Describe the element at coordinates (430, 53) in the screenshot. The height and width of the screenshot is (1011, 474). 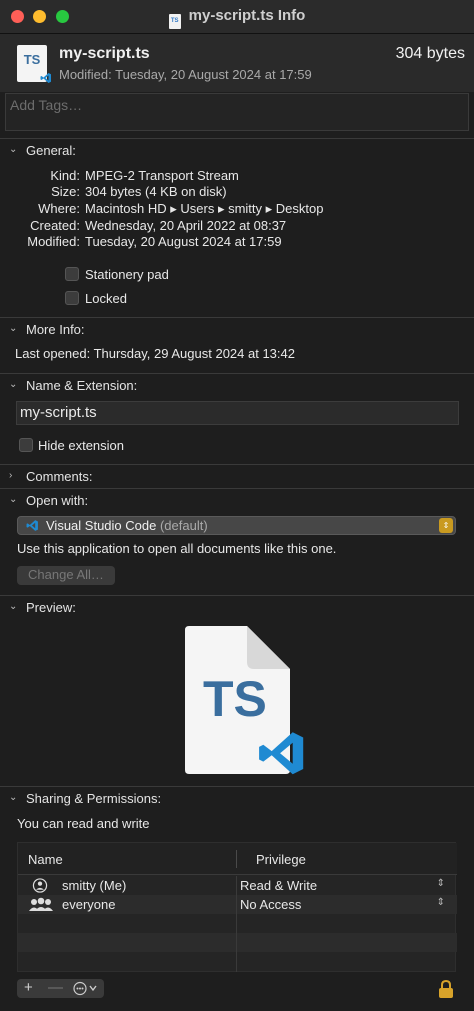
I see `file-size: 304 bytes` at that location.